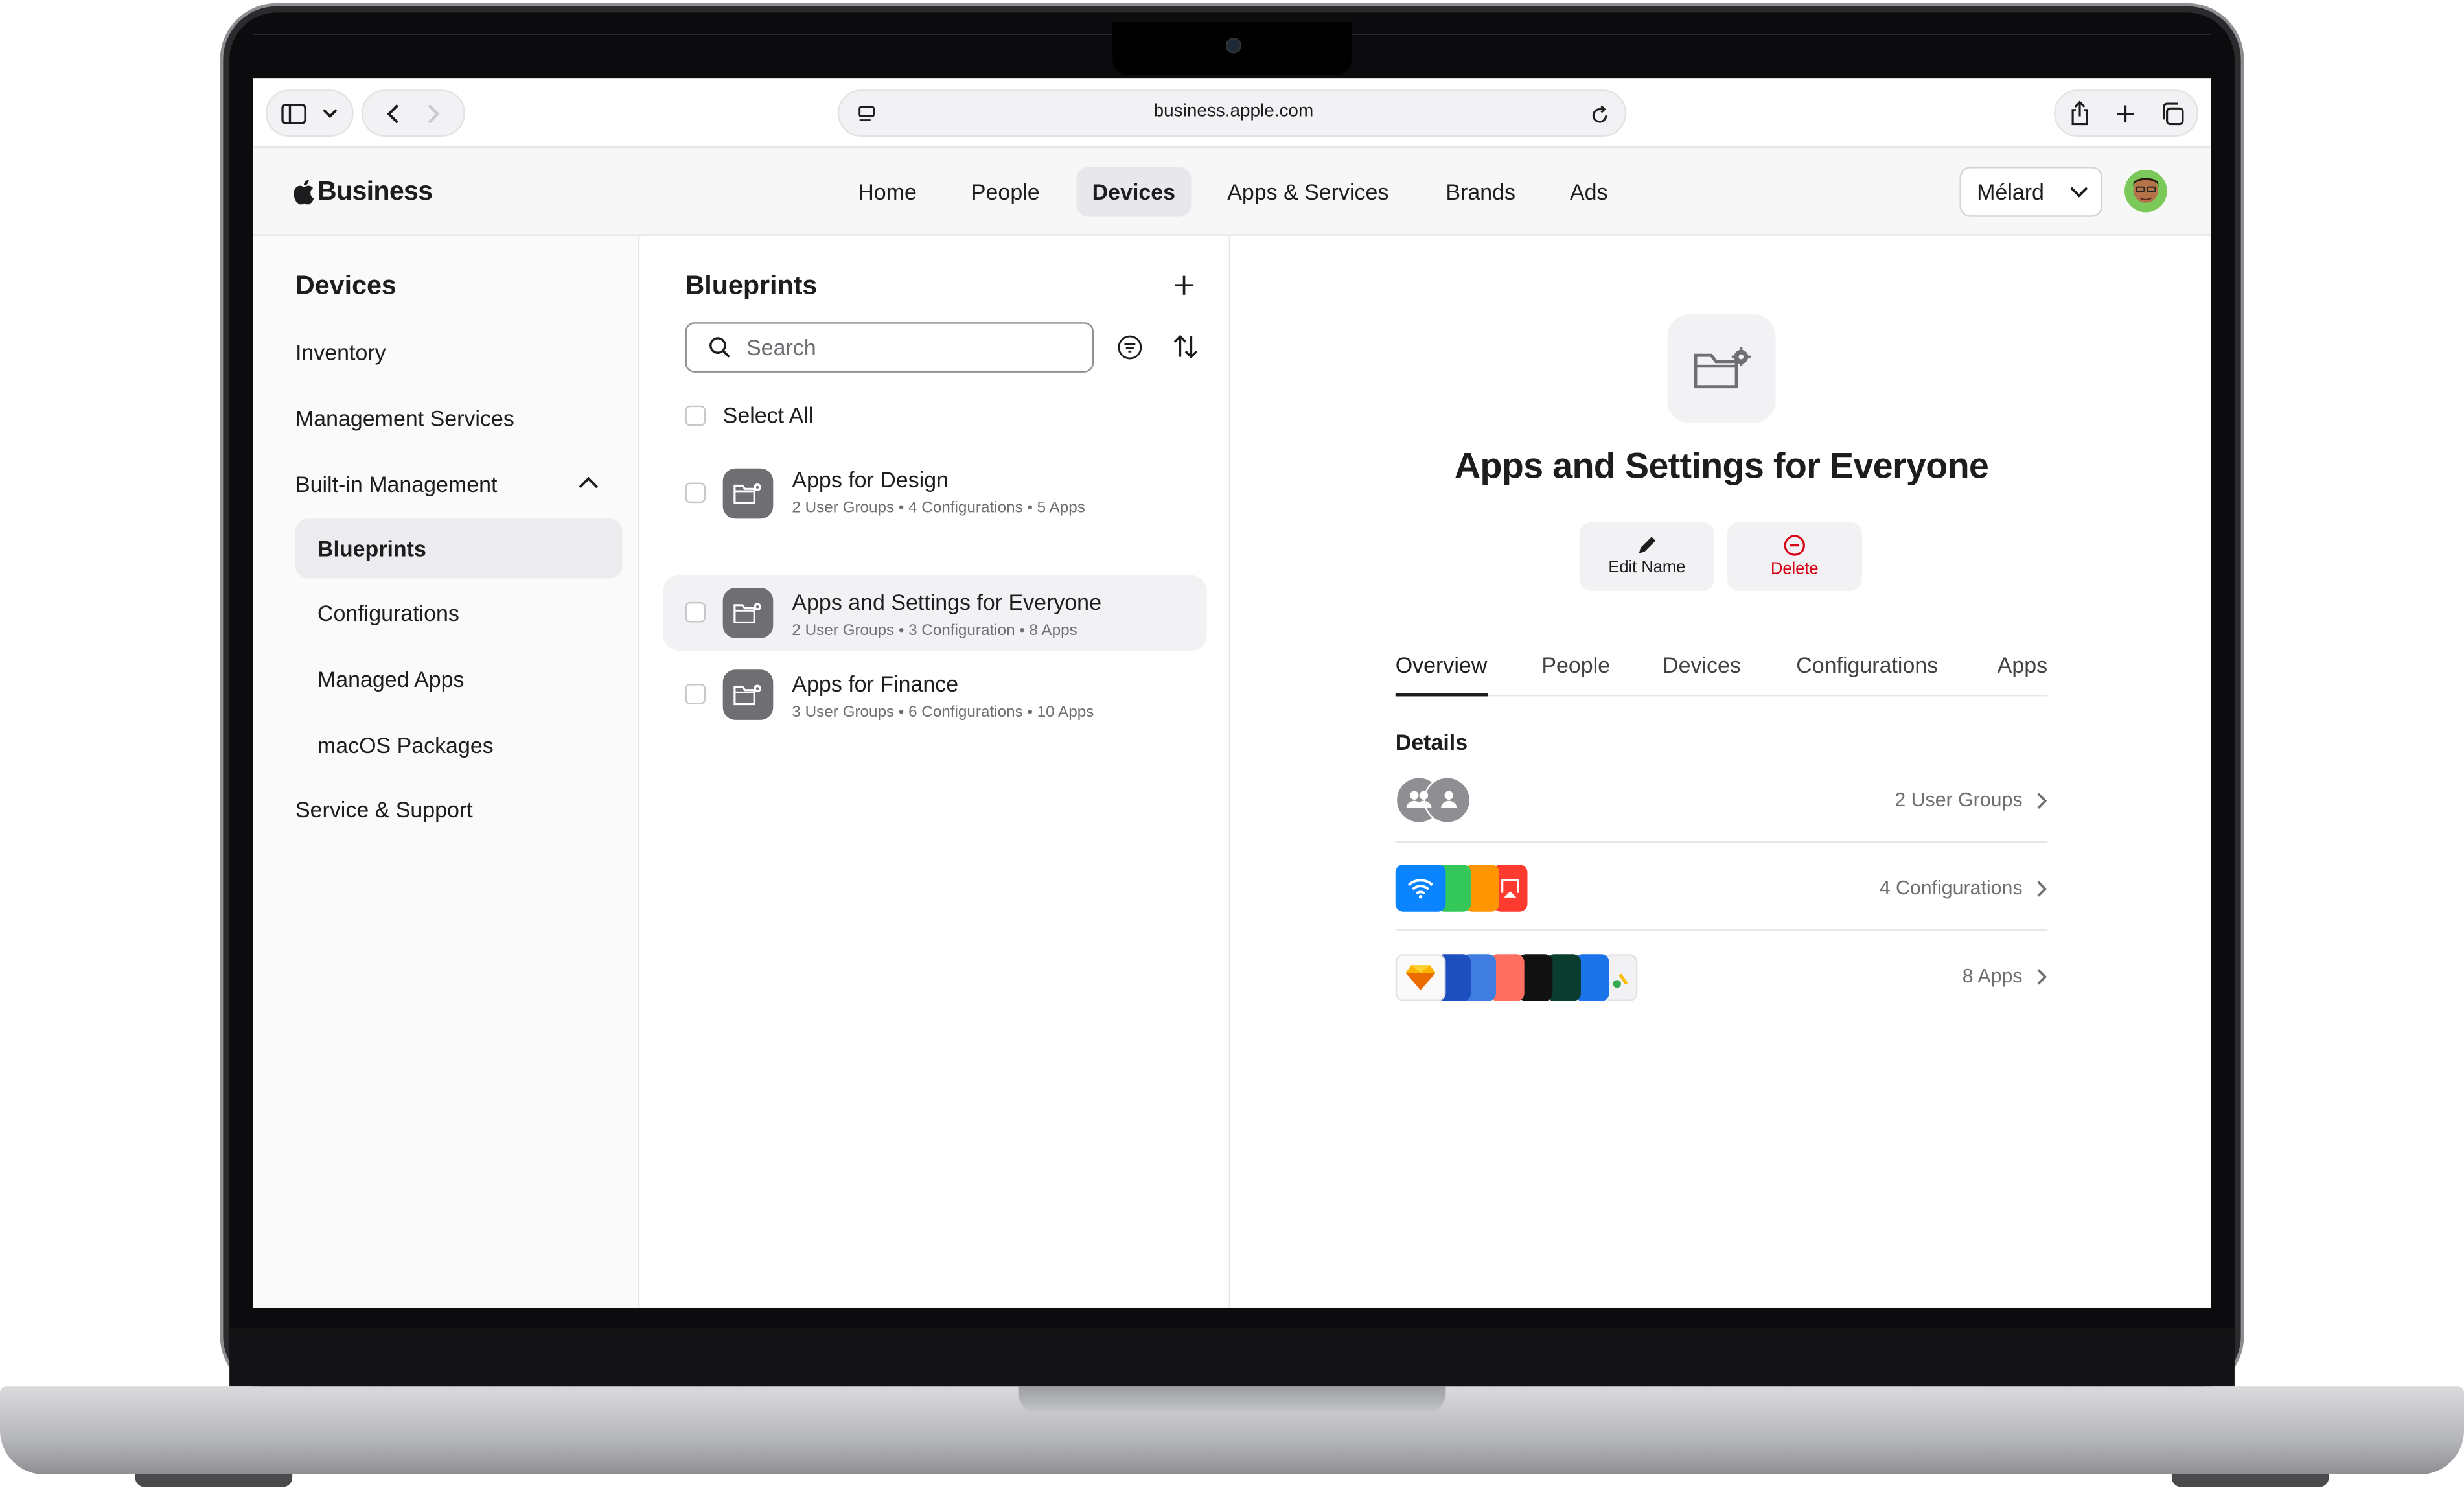 Image resolution: width=2464 pixels, height=1488 pixels. I want to click on tab-people: People, so click(1575, 665).